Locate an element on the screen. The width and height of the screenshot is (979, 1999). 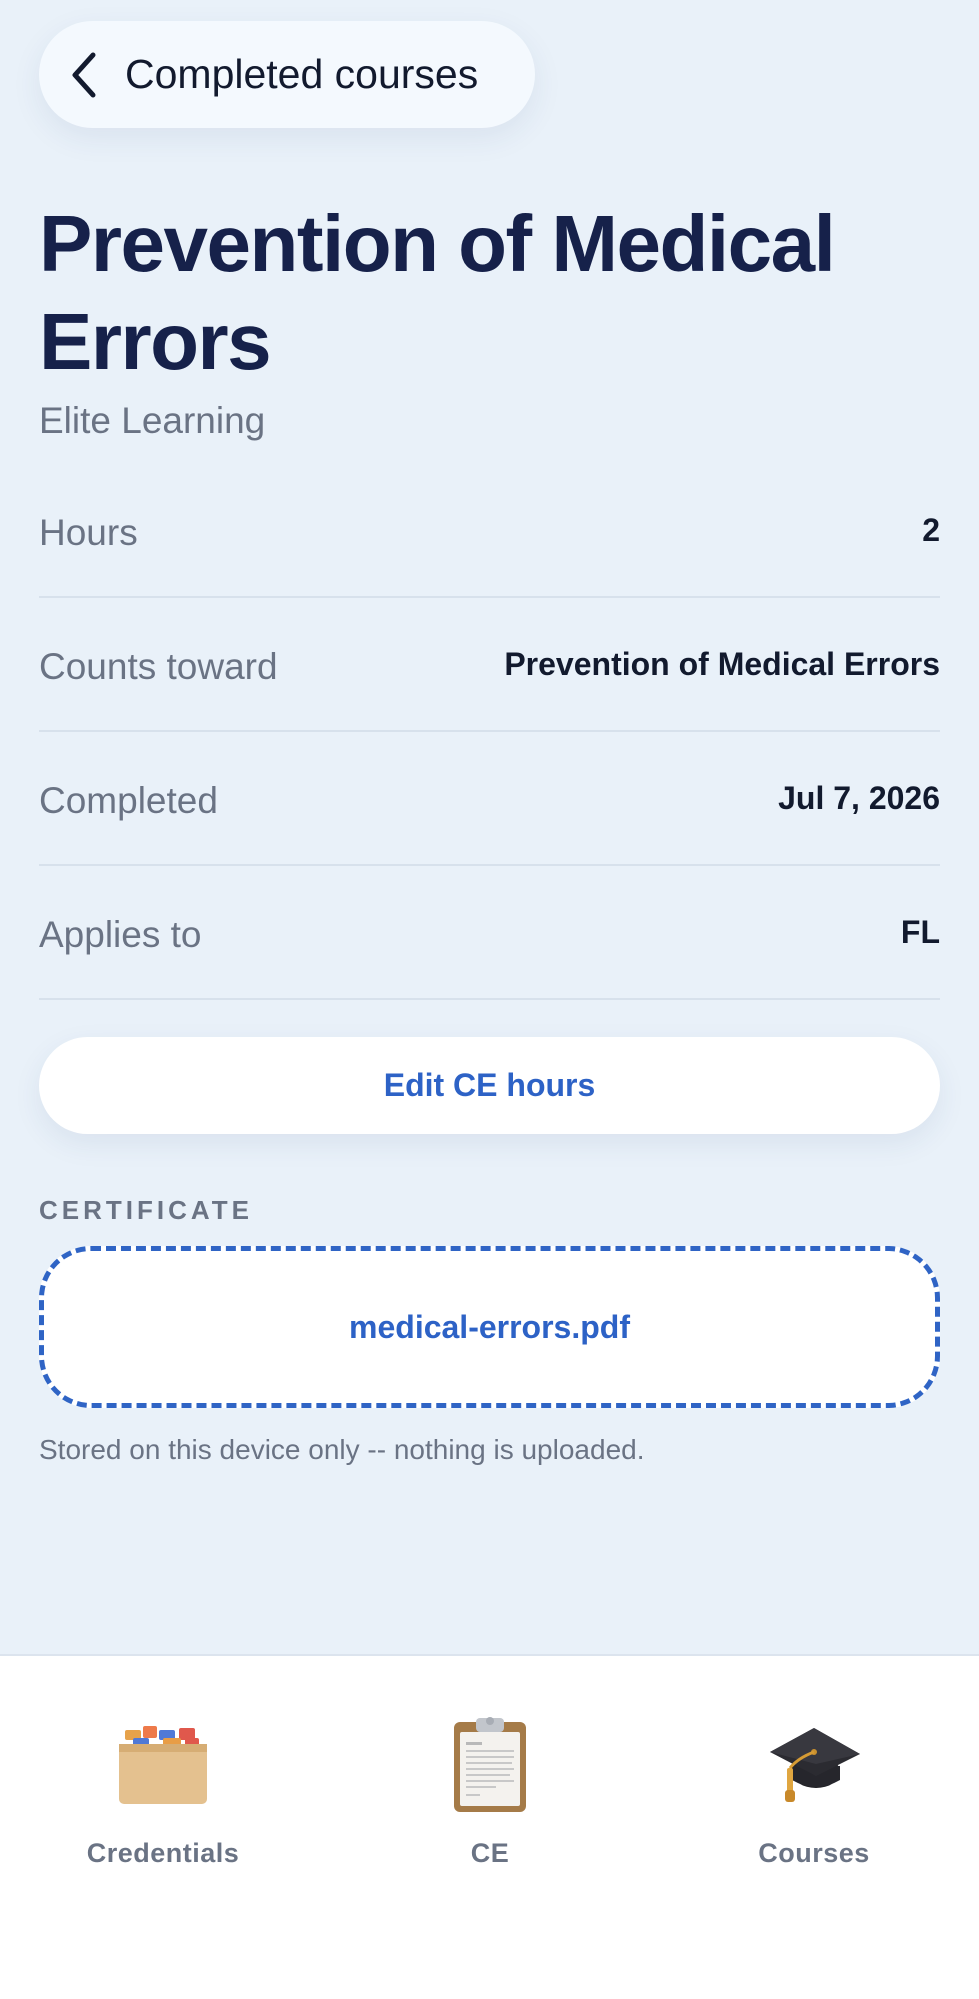
tab-label: Credentials is located at coordinates (163, 1853).